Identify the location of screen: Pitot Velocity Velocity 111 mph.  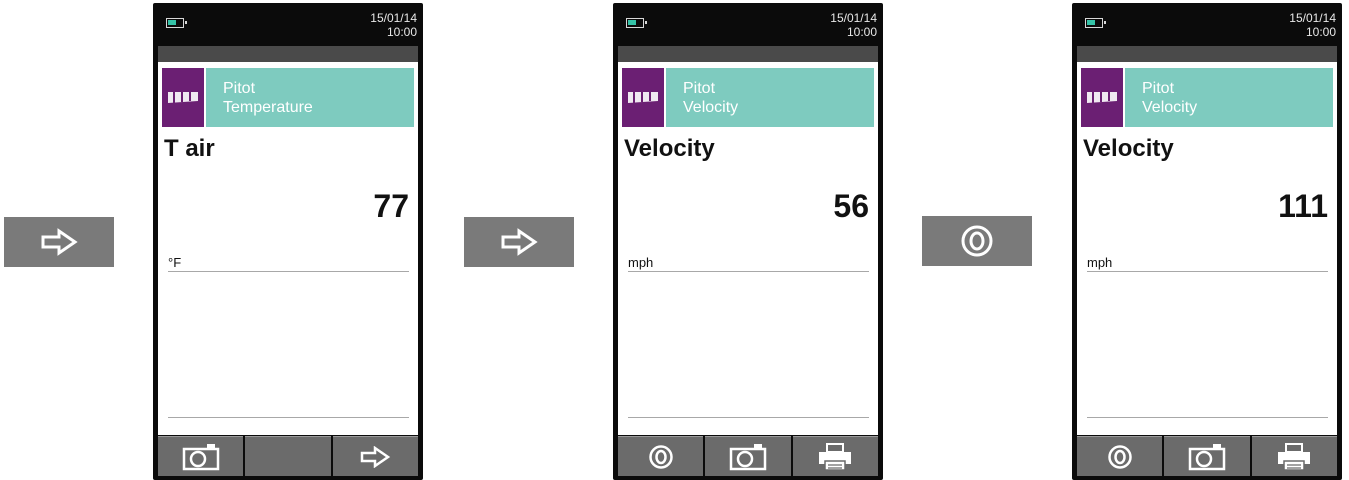
(1207, 248).